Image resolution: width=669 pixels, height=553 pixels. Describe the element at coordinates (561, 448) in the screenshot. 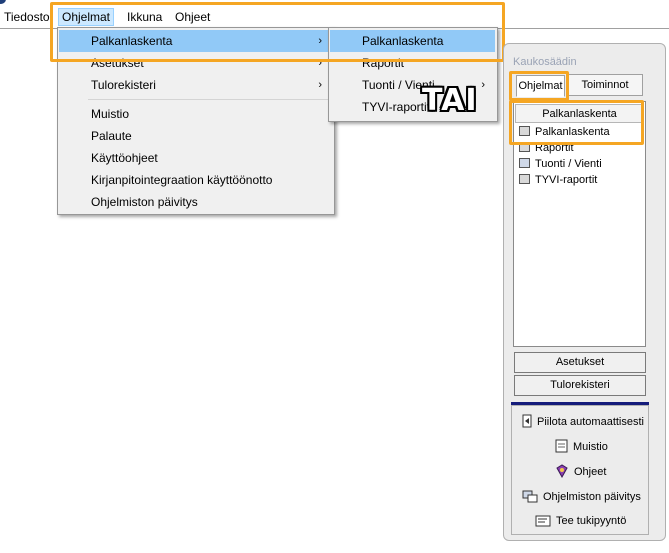

I see `note-icon` at that location.